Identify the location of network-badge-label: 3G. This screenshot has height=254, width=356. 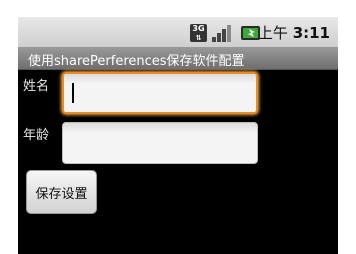
(198, 28).